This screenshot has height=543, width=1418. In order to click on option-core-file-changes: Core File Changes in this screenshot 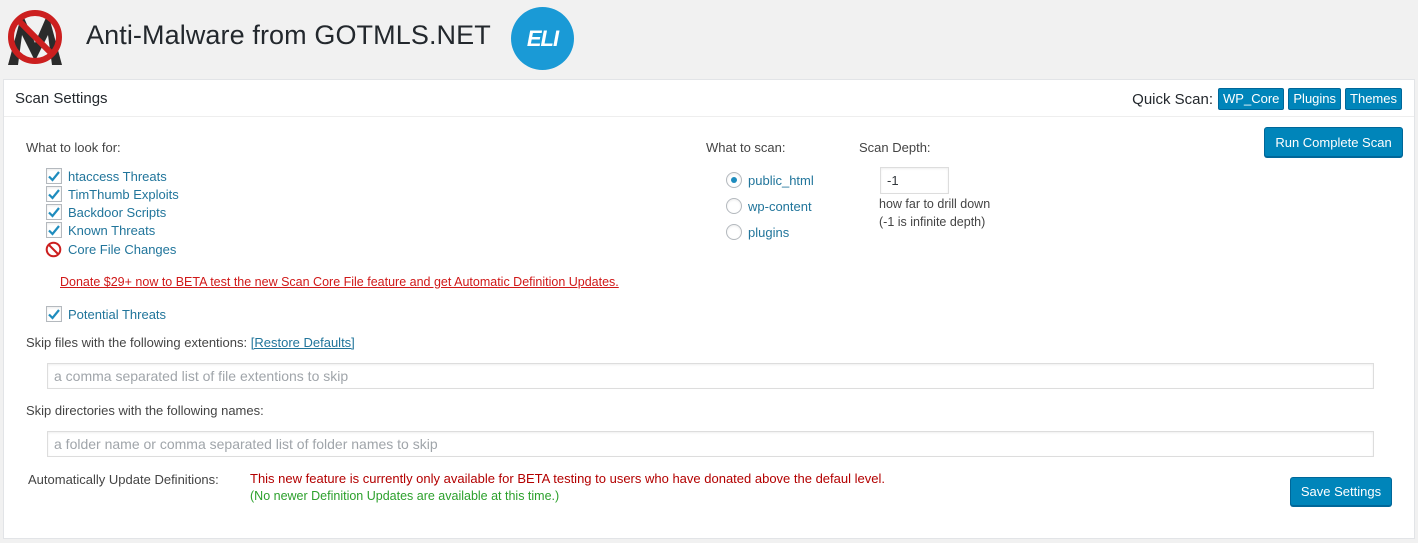, I will do `click(110, 249)`.